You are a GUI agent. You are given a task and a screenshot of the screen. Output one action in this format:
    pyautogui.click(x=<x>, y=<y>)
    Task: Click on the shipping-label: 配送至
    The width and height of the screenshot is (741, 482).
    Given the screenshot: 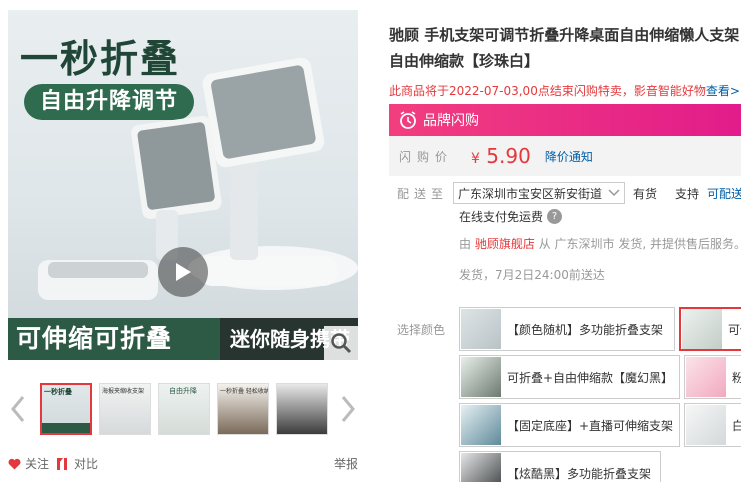 What is the action you would take?
    pyautogui.click(x=423, y=193)
    